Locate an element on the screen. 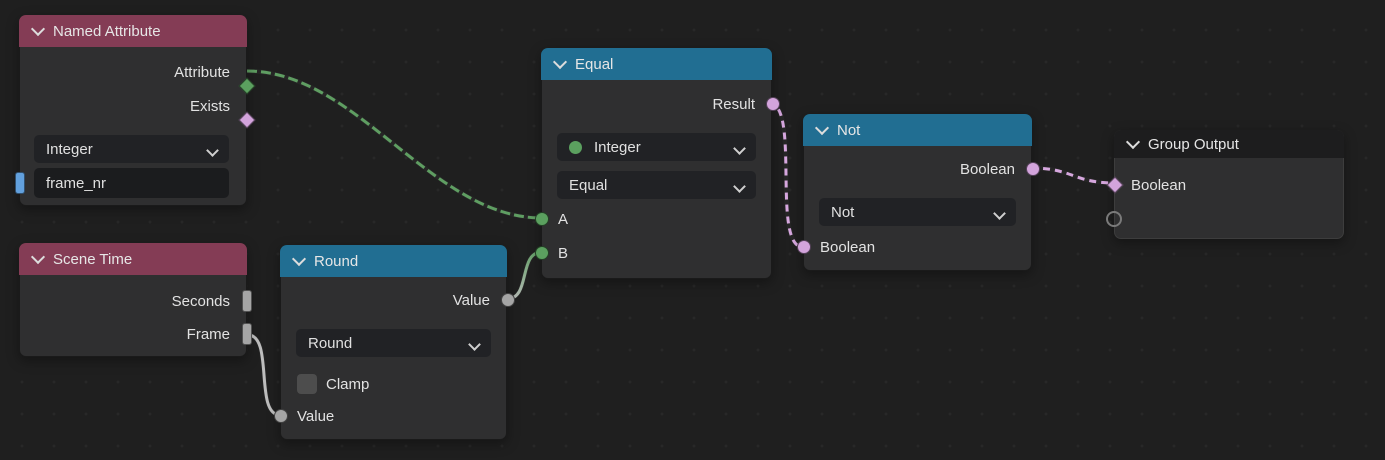 The width and height of the screenshot is (1385, 460). node-header: Scene Time is located at coordinates (133, 259).